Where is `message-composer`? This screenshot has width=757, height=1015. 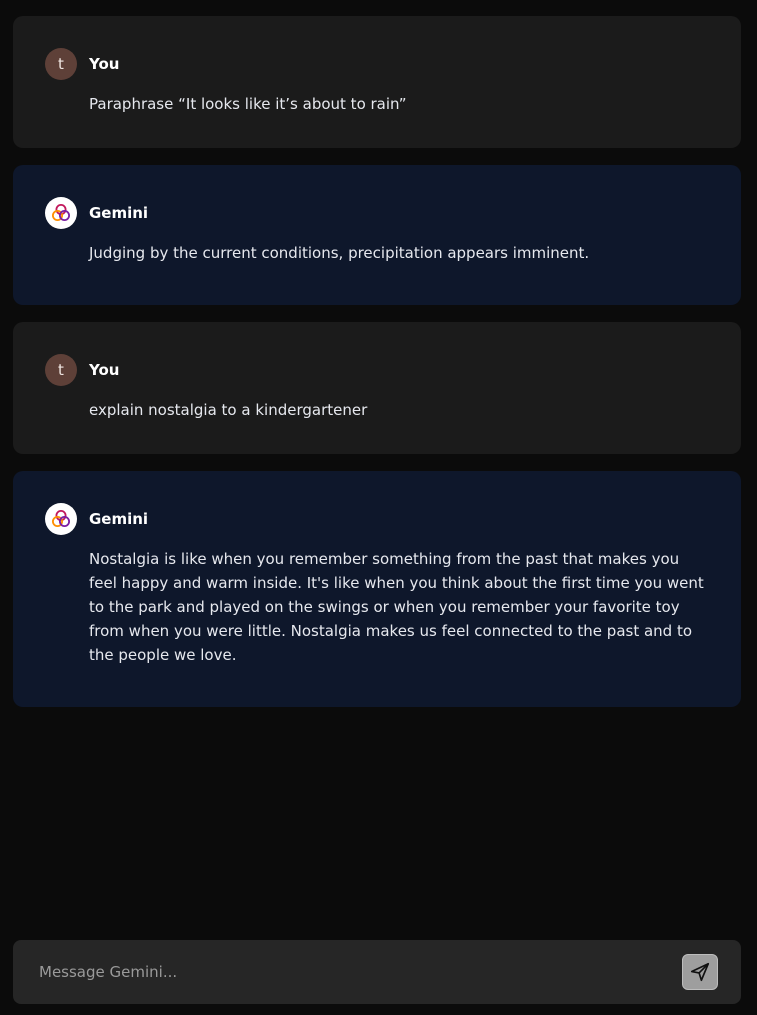 message-composer is located at coordinates (377, 972).